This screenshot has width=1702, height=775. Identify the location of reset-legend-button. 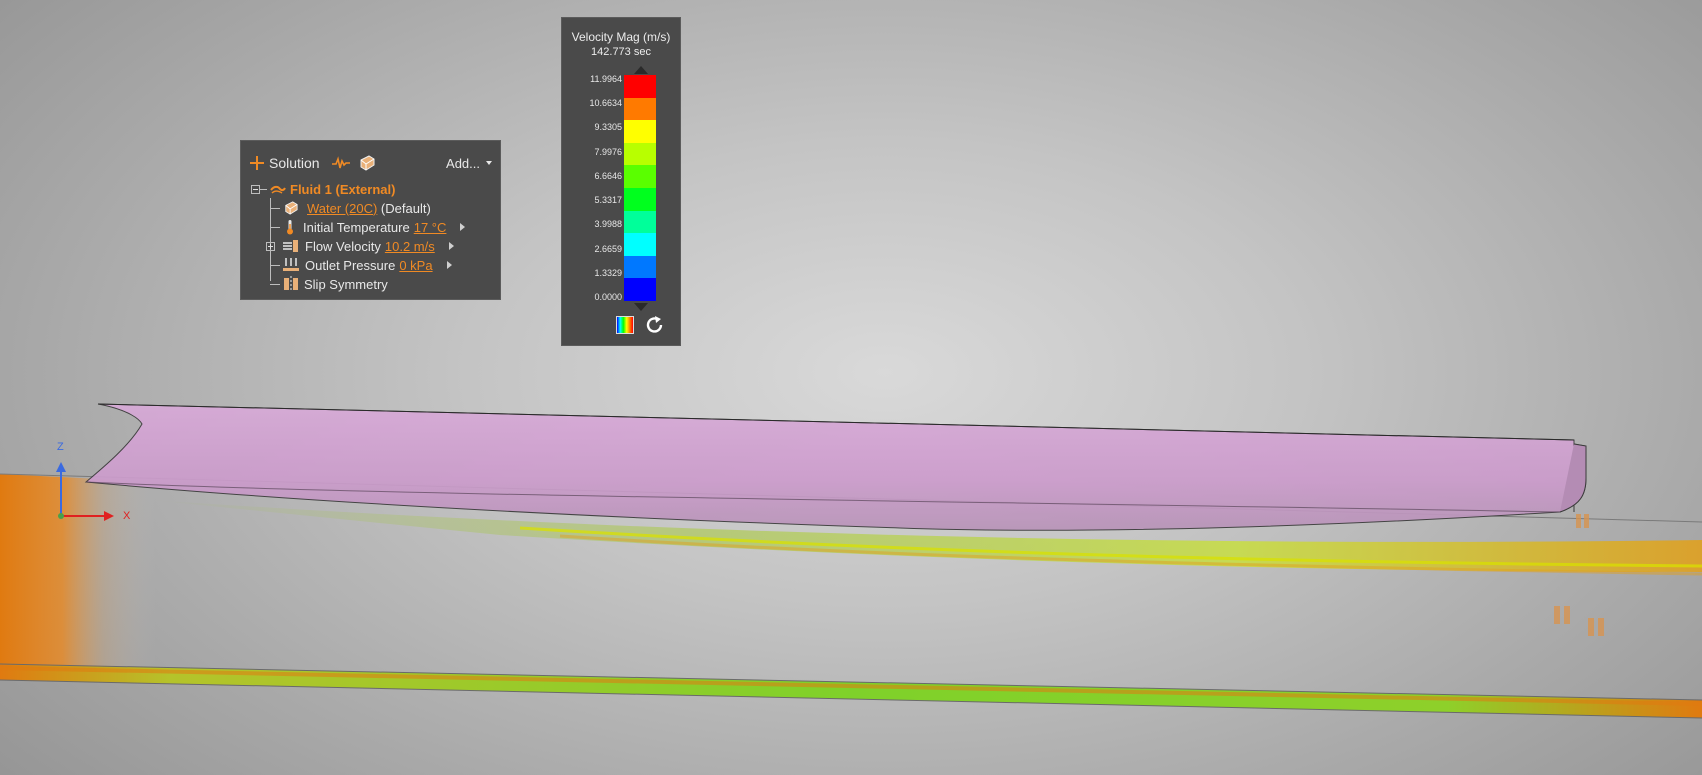
(655, 325).